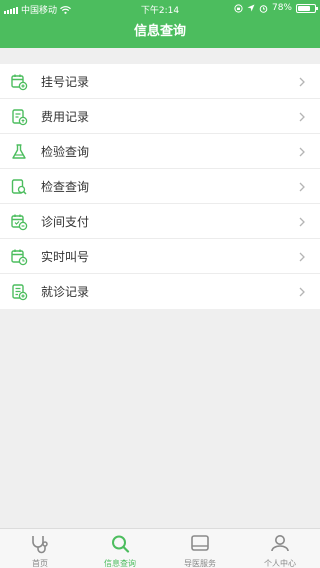  What do you see at coordinates (307, 8) in the screenshot?
I see `battery-icon` at bounding box center [307, 8].